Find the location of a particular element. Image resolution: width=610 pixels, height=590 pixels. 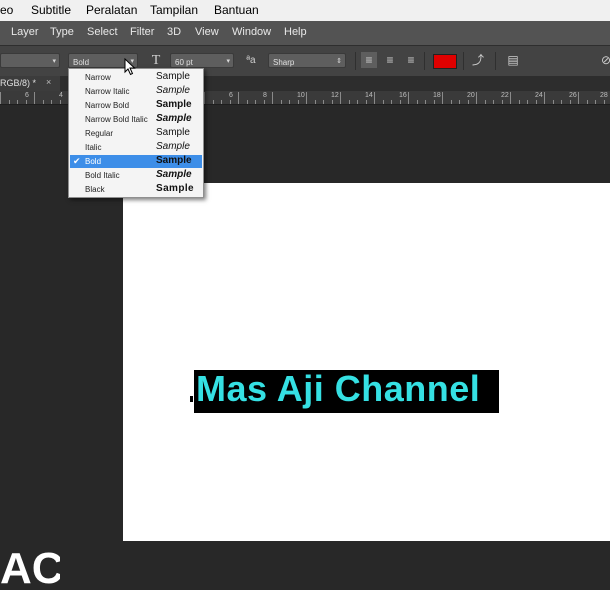

antialias-icon: ªa is located at coordinates (251, 60).